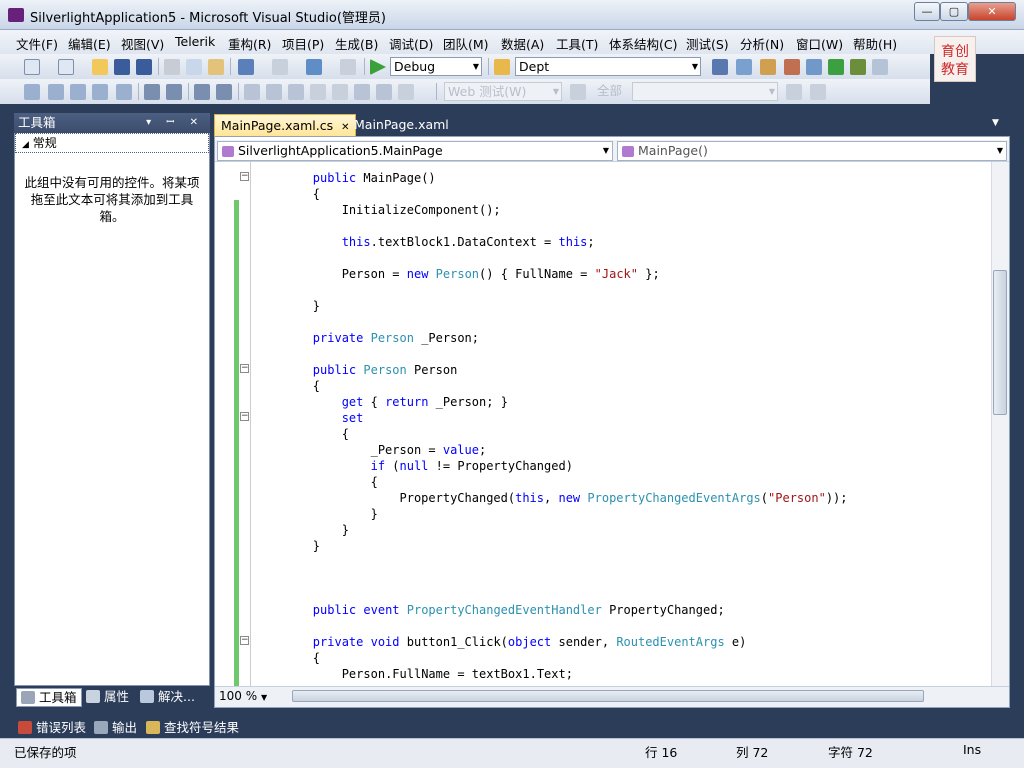 This screenshot has height=768, width=1024. Describe the element at coordinates (1000, 342) in the screenshot. I see `vertical-scrollbar-thumb` at that location.